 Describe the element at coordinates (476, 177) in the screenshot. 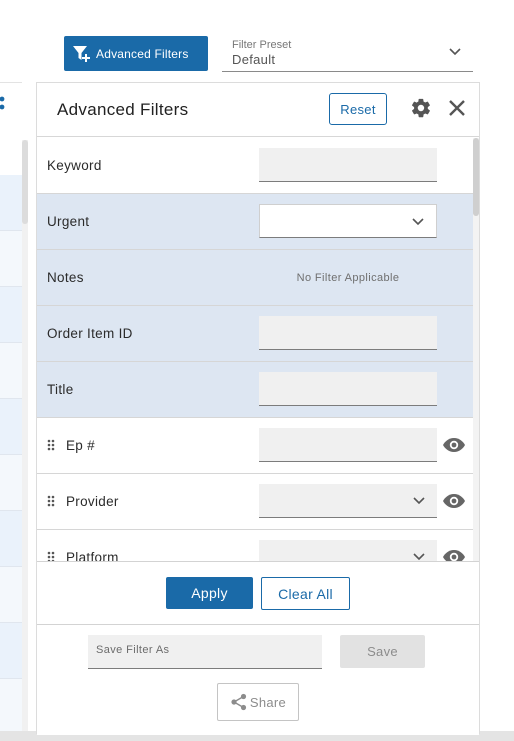

I see `filter-list-scroll-thumb` at that location.